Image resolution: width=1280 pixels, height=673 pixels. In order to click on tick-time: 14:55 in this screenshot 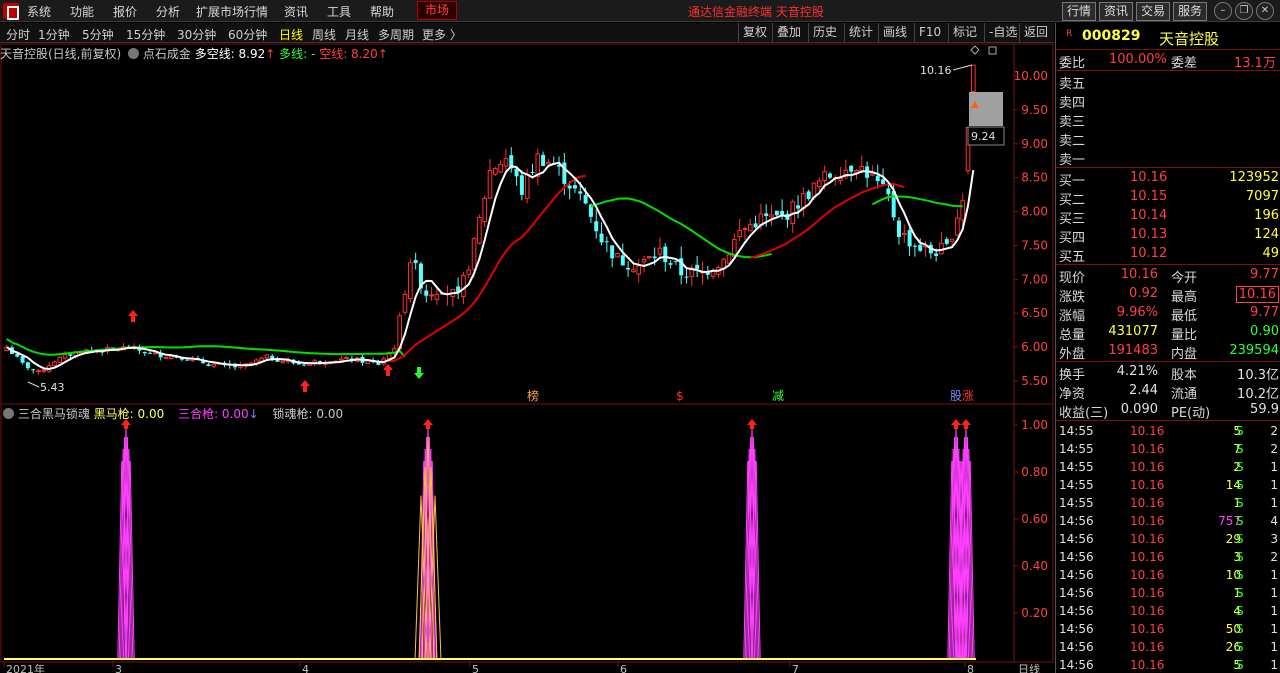, I will do `click(1076, 503)`.